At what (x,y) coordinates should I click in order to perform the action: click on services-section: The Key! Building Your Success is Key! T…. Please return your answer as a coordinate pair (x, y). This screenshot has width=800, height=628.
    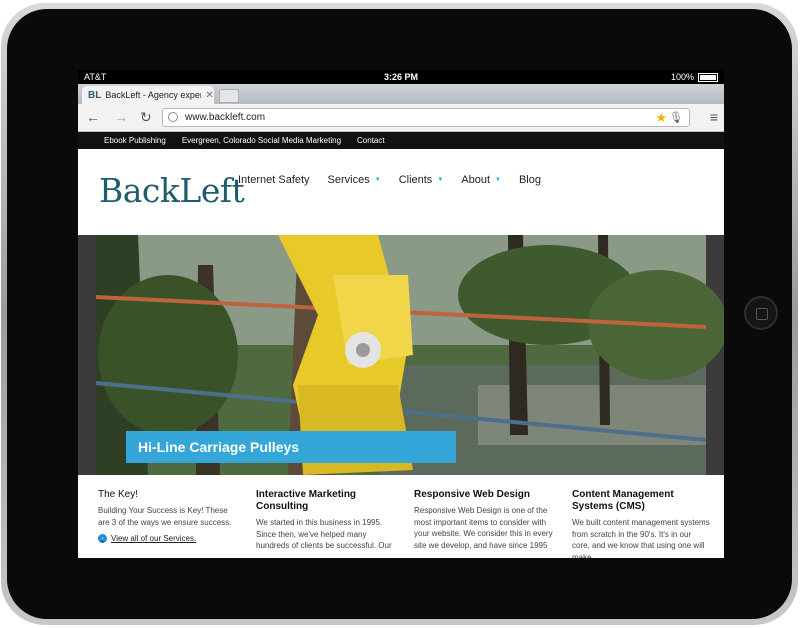
    Looking at the image, I should click on (401, 516).